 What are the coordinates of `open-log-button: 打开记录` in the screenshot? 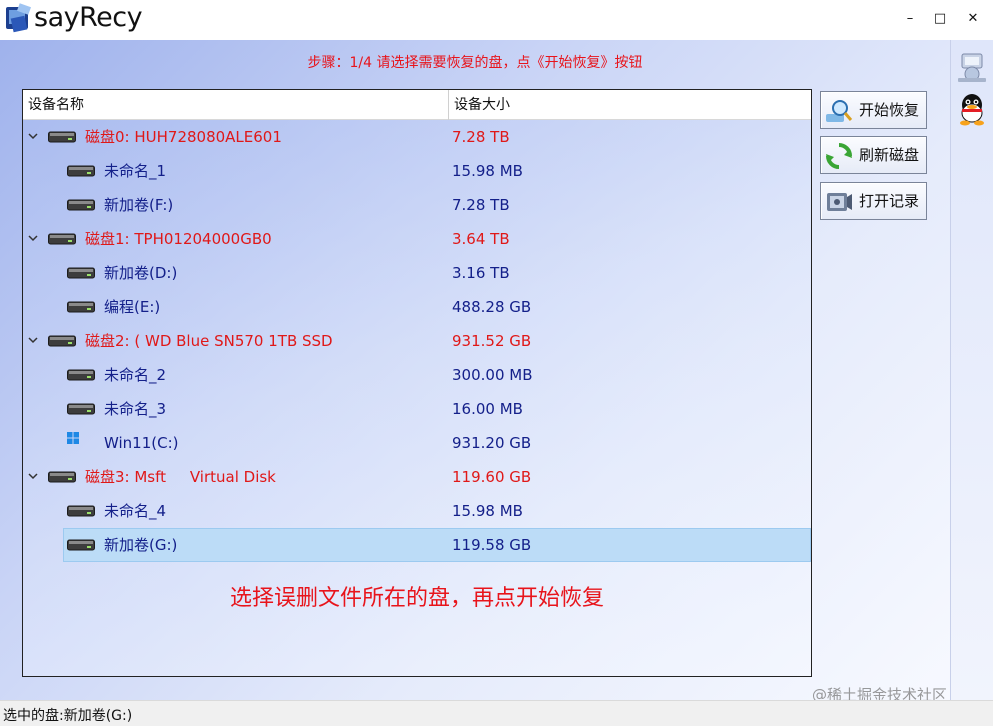 It's located at (873, 201).